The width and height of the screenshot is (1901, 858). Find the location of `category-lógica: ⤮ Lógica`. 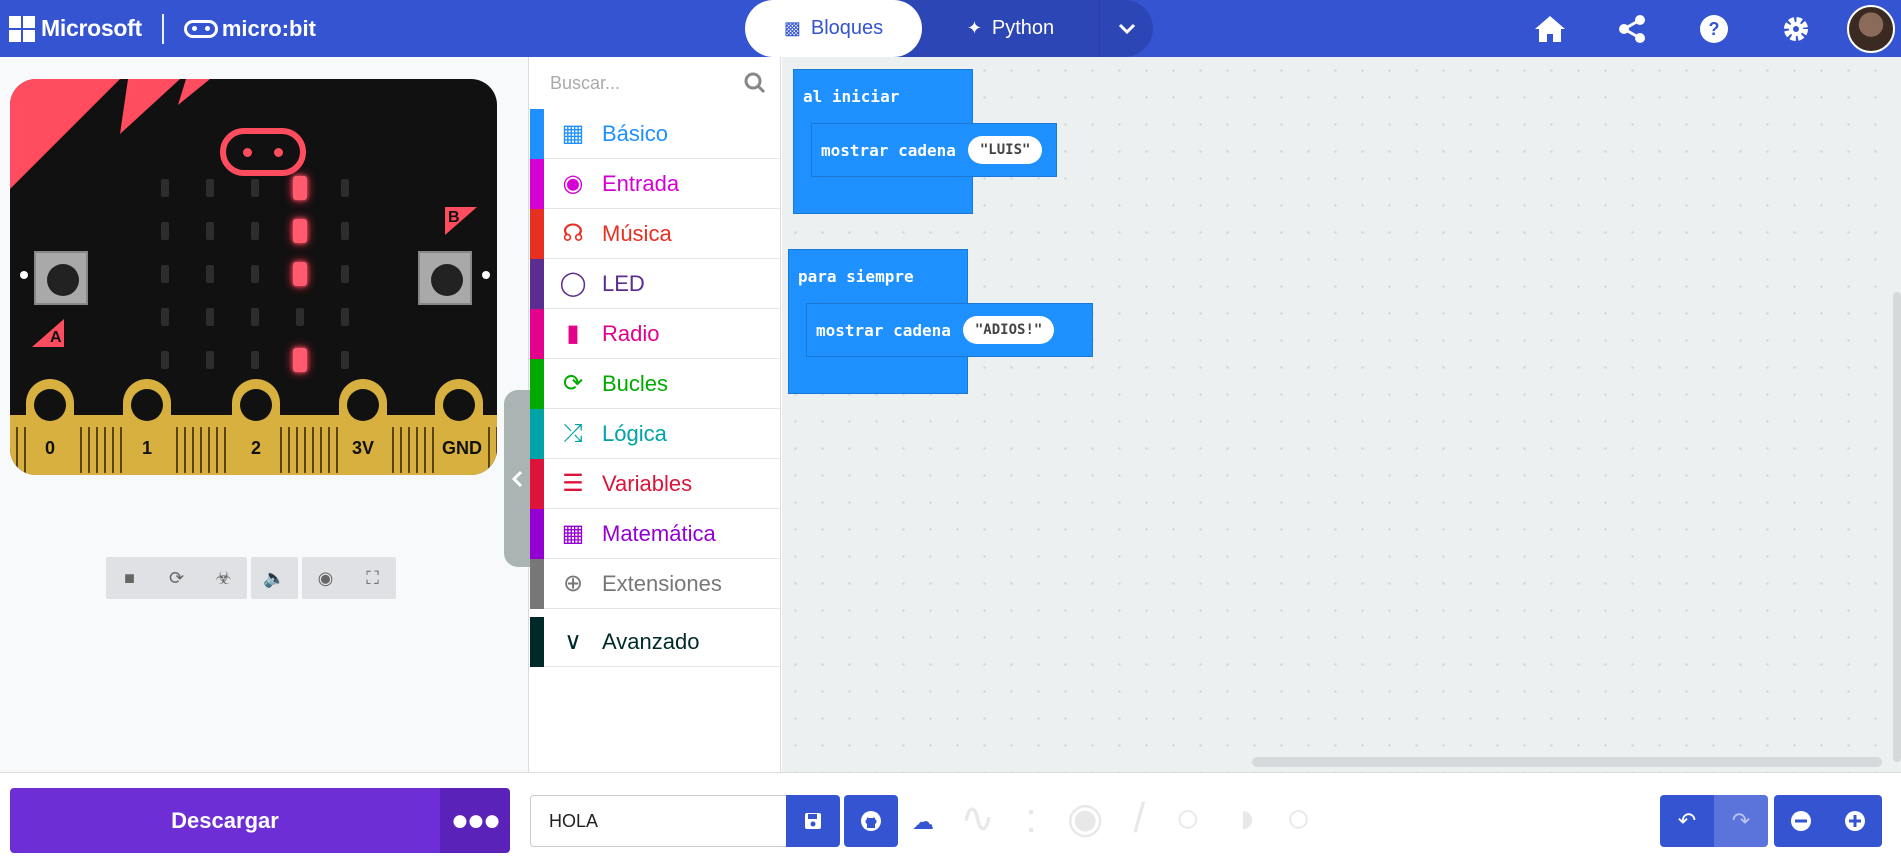

category-lógica: ⤮ Lógica is located at coordinates (655, 433).